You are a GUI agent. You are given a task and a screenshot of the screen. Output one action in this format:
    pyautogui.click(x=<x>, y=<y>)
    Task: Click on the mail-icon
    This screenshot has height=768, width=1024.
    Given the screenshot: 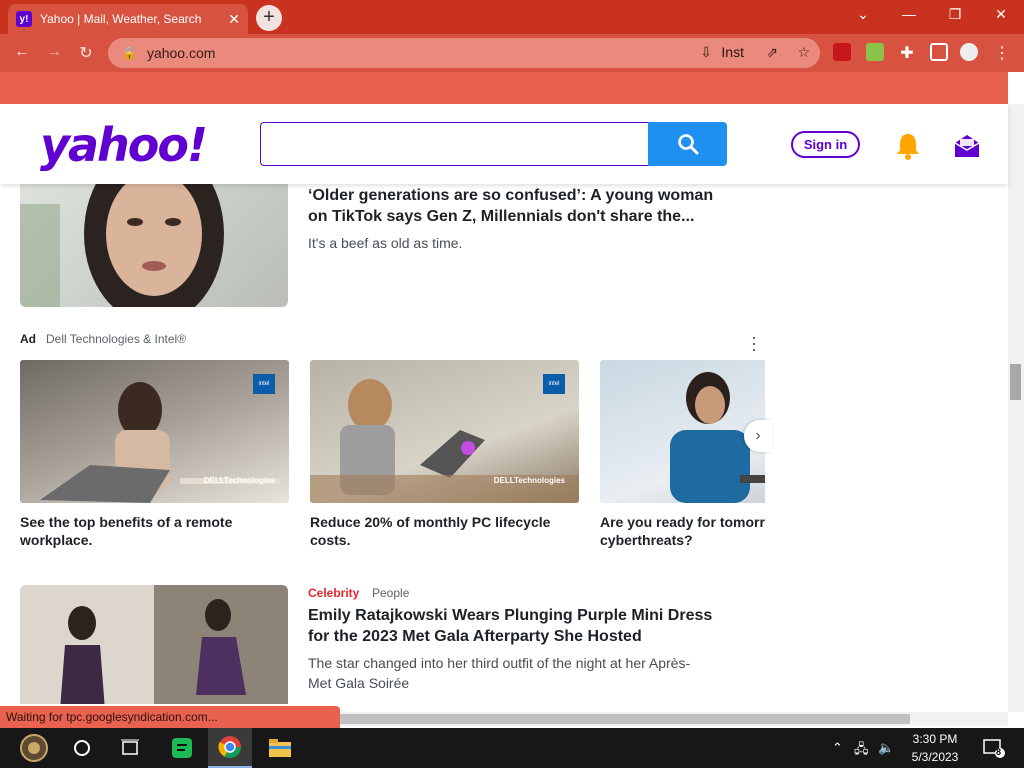 What is the action you would take?
    pyautogui.click(x=967, y=146)
    